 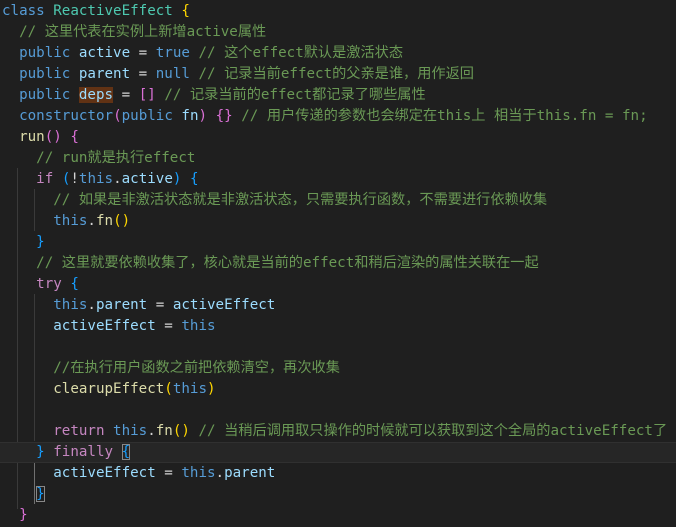 What do you see at coordinates (338, 284) in the screenshot?
I see `code-line: try {` at bounding box center [338, 284].